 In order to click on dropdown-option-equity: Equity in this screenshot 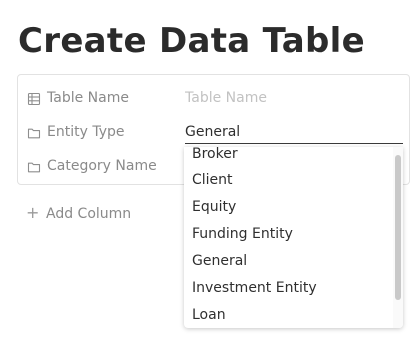, I will do `click(214, 207)`.